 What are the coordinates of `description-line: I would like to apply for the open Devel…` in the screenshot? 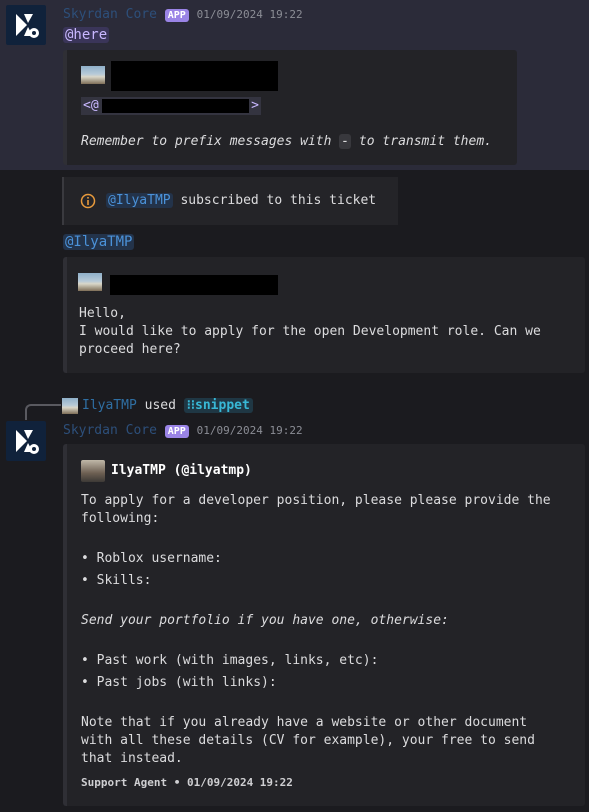 It's located at (310, 331).